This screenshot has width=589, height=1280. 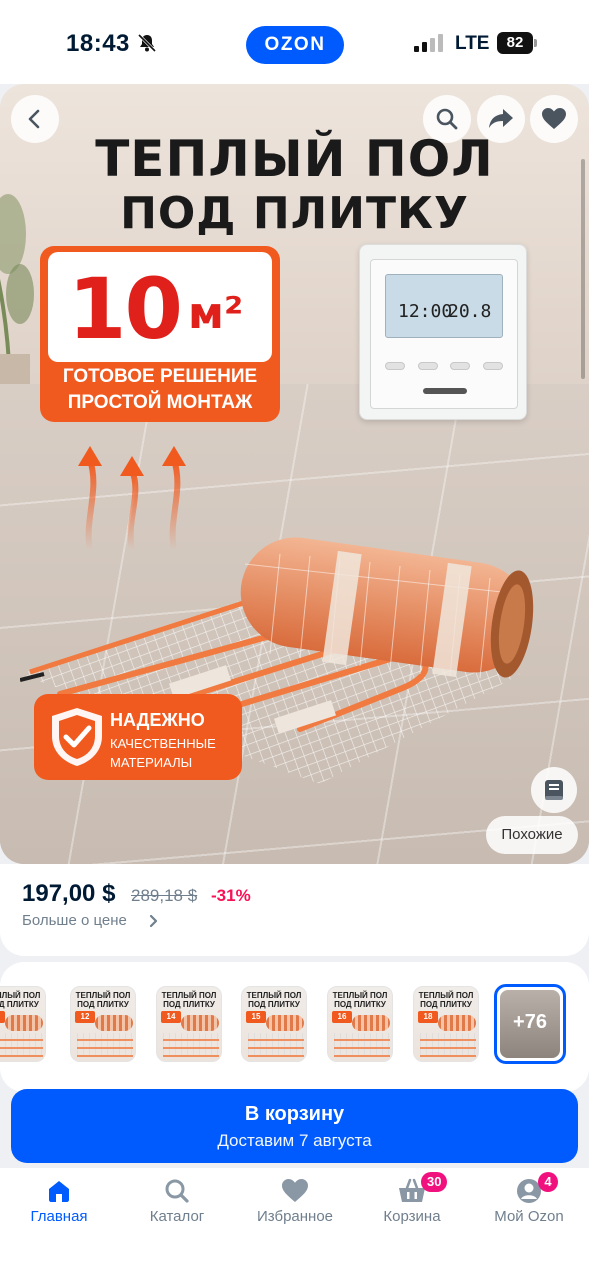 What do you see at coordinates (216, 313) in the screenshot?
I see `area-unit: м²` at bounding box center [216, 313].